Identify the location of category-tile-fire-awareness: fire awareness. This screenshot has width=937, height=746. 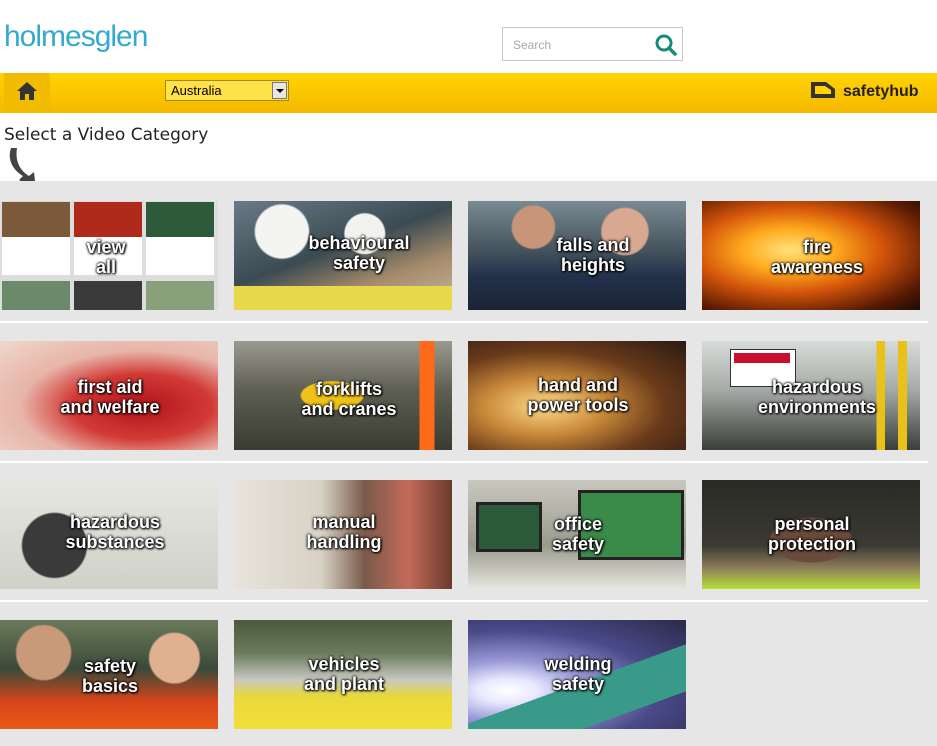
(811, 255).